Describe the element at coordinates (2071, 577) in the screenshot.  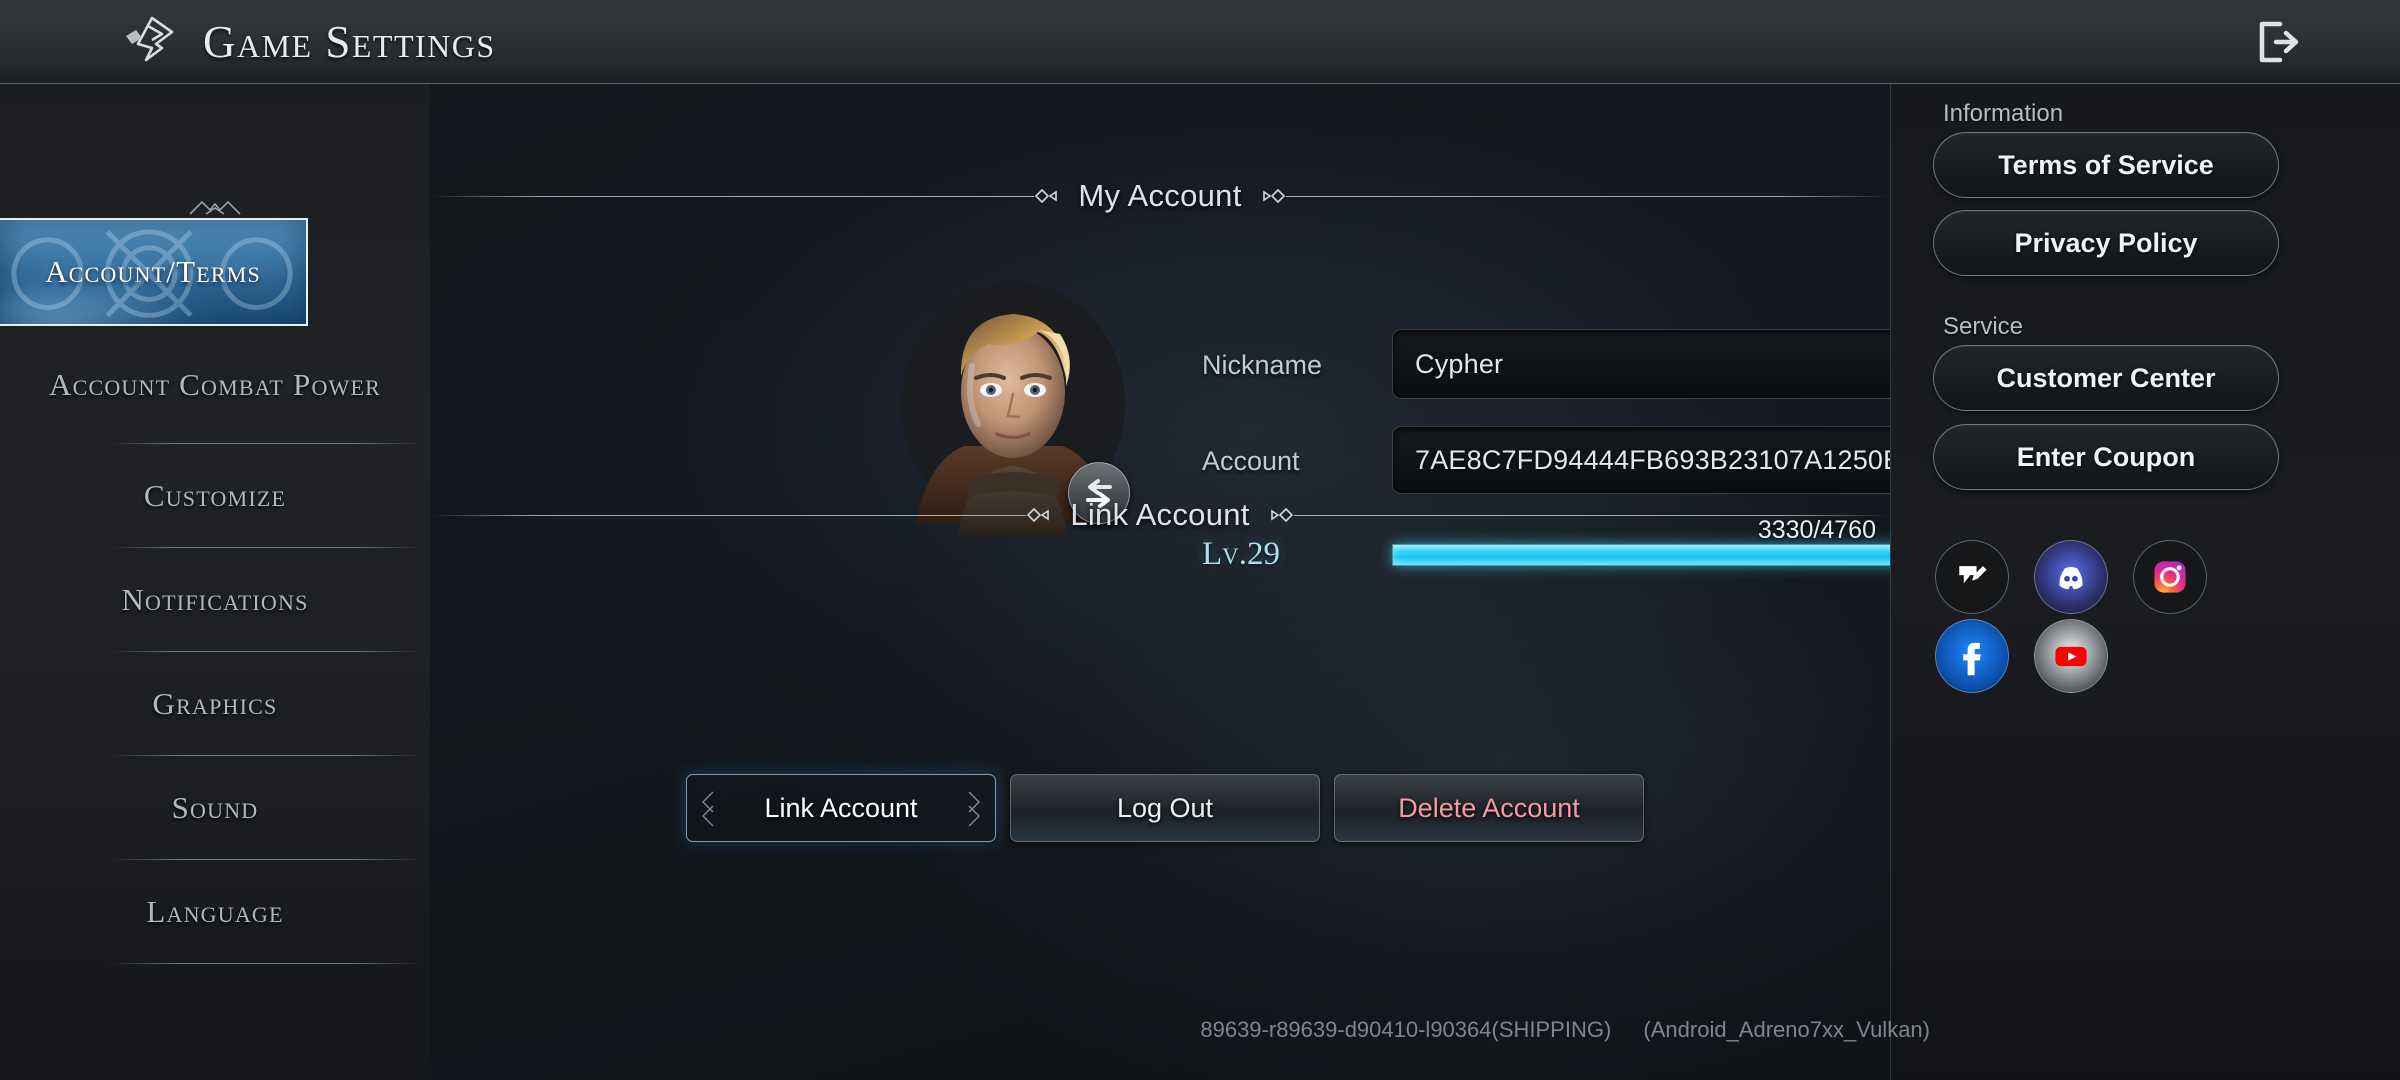
I see `discord-icon` at that location.